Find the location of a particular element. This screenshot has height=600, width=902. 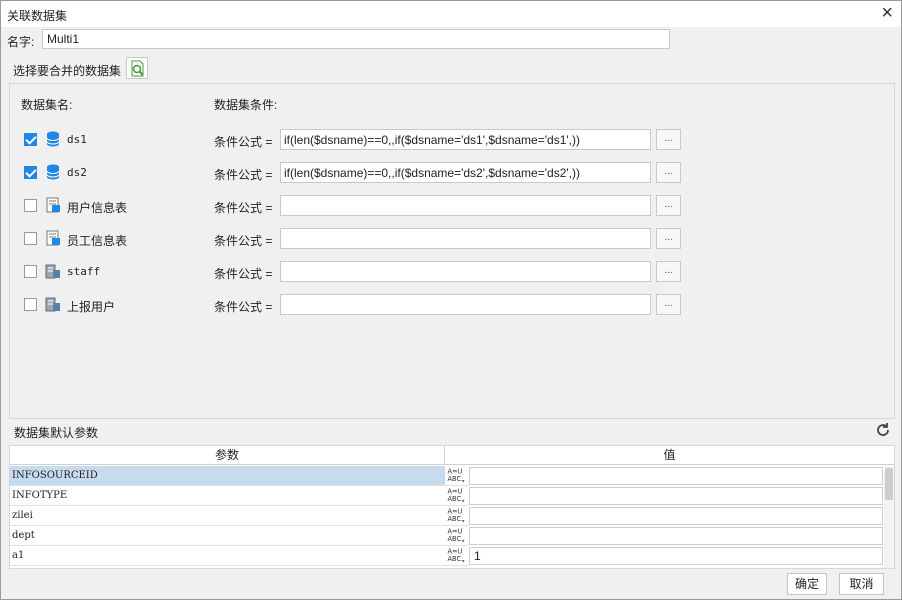

dataset-name: staff is located at coordinates (84, 271).